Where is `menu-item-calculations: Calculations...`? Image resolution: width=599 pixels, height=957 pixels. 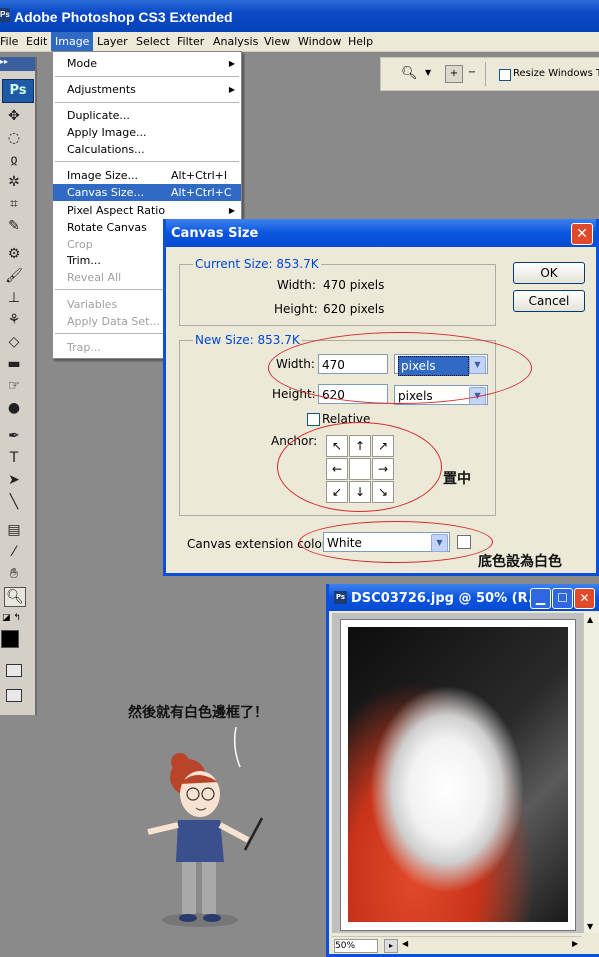
menu-item-calculations: Calculations... is located at coordinates (147, 149).